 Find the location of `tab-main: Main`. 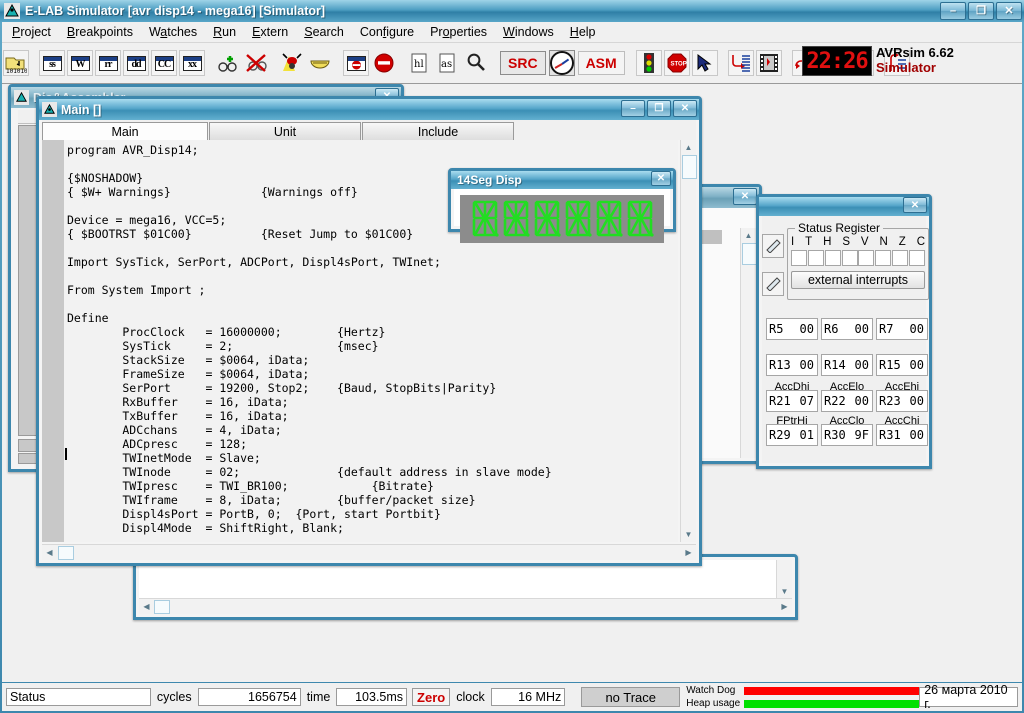

tab-main: Main is located at coordinates (125, 132).